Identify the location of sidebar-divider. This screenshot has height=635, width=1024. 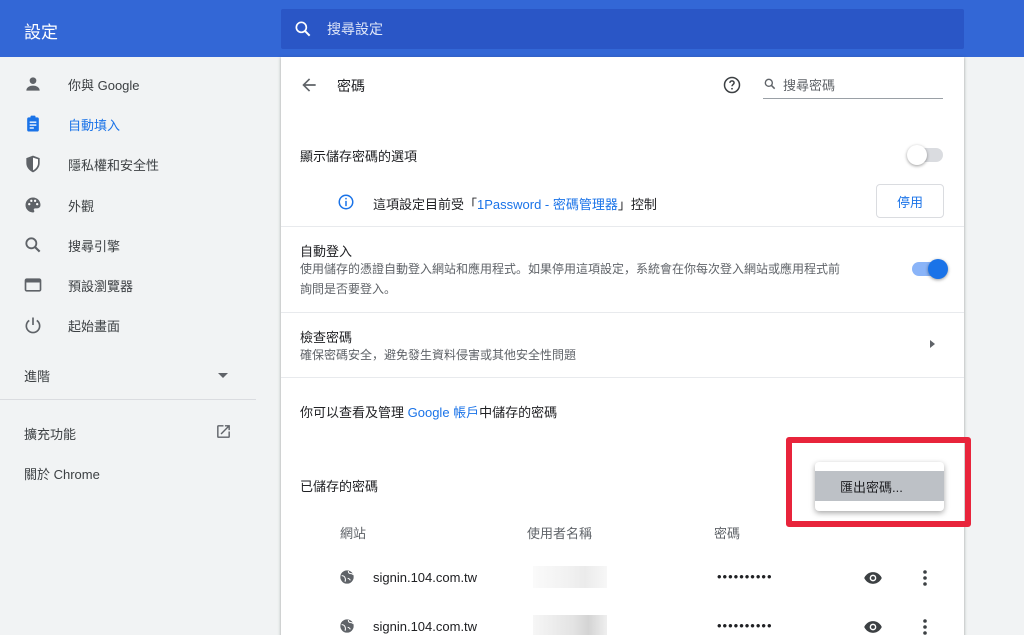
(128, 399).